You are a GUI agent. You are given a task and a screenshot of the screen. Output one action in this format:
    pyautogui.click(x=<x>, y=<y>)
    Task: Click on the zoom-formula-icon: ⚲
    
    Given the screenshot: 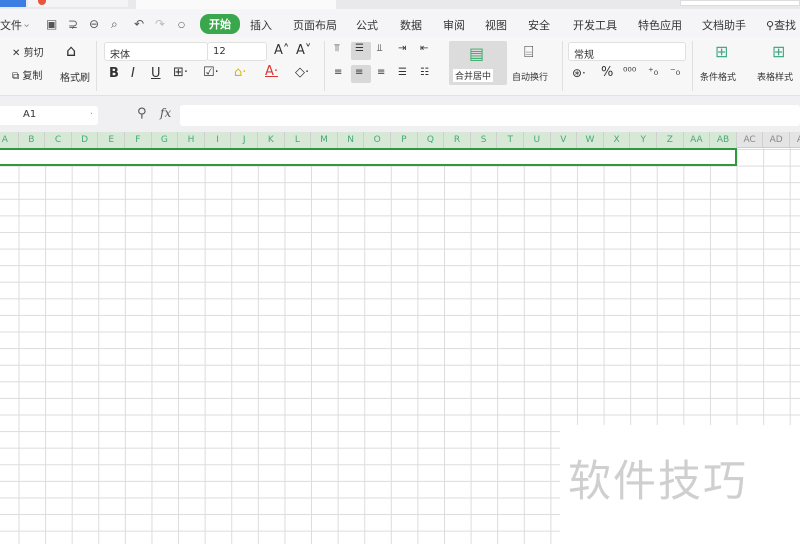 What is the action you would take?
    pyautogui.click(x=142, y=113)
    